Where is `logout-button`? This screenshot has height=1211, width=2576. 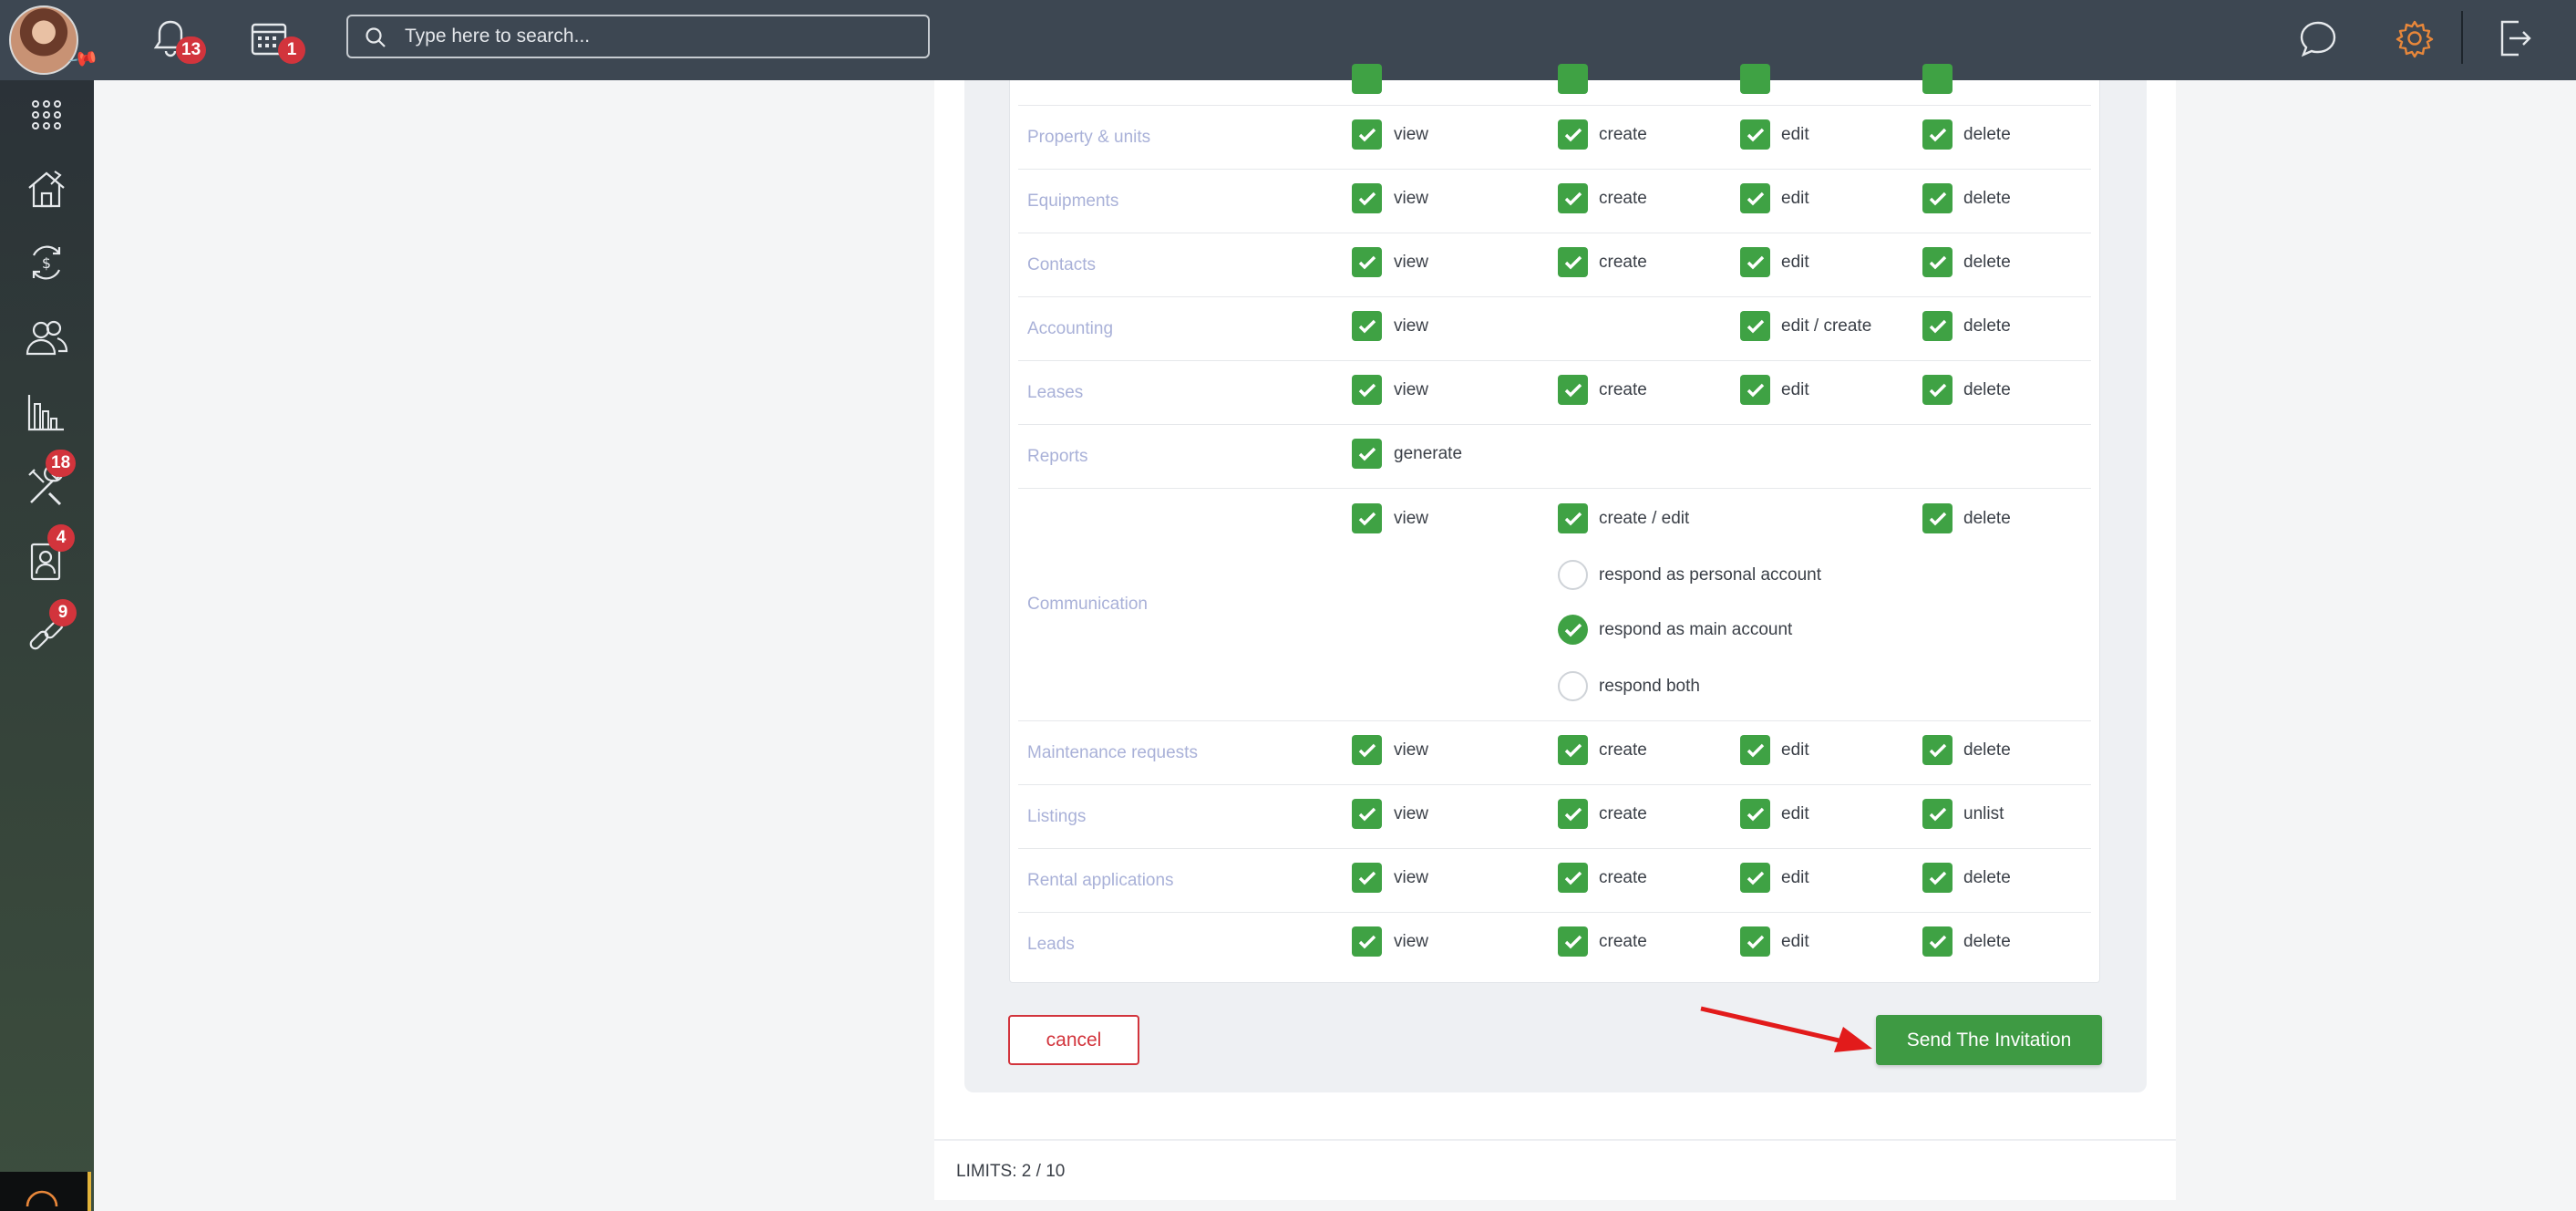
logout-button is located at coordinates (2515, 38).